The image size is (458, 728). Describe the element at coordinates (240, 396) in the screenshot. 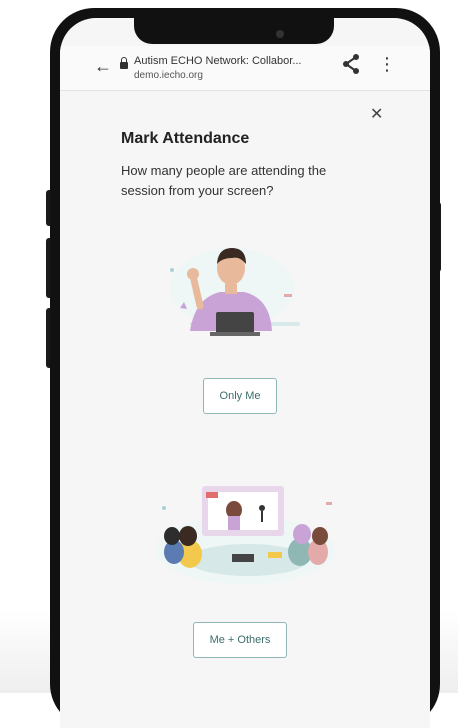

I see `only-me-button: Only Me` at that location.